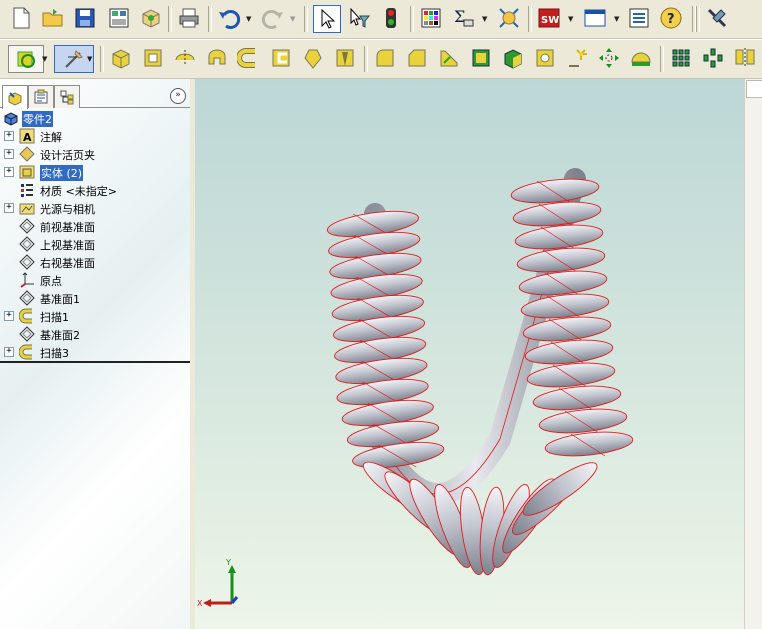  Describe the element at coordinates (95, 362) in the screenshot. I see `rollback-bar` at that location.